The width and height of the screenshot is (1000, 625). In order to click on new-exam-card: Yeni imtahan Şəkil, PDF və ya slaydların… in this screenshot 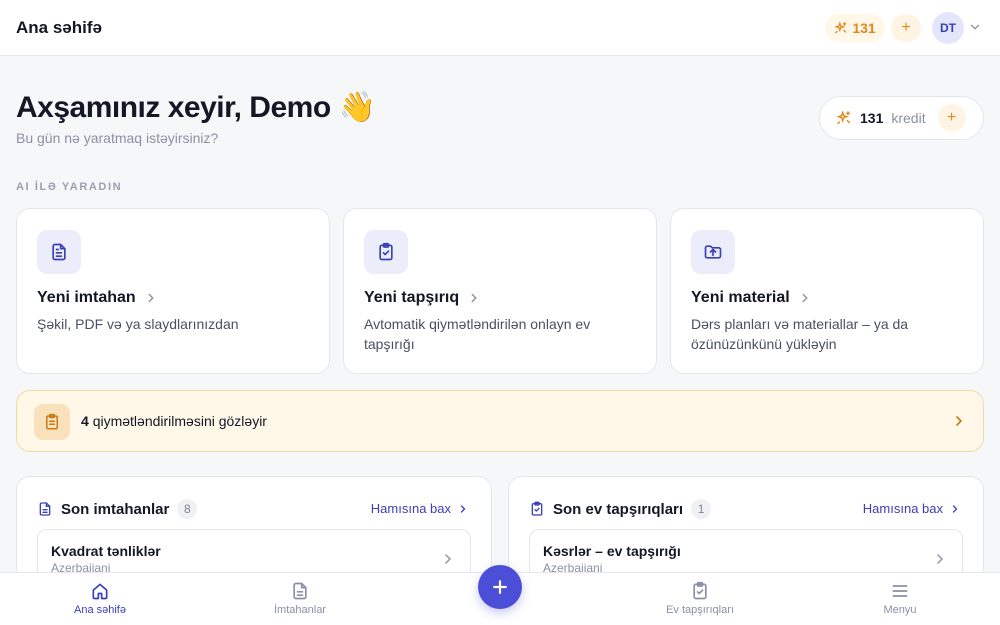, I will do `click(173, 291)`.